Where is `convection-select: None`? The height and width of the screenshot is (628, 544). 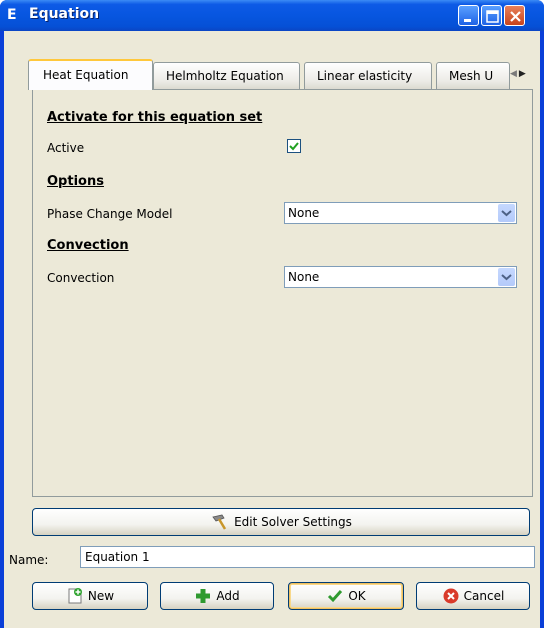
convection-select: None is located at coordinates (400, 277).